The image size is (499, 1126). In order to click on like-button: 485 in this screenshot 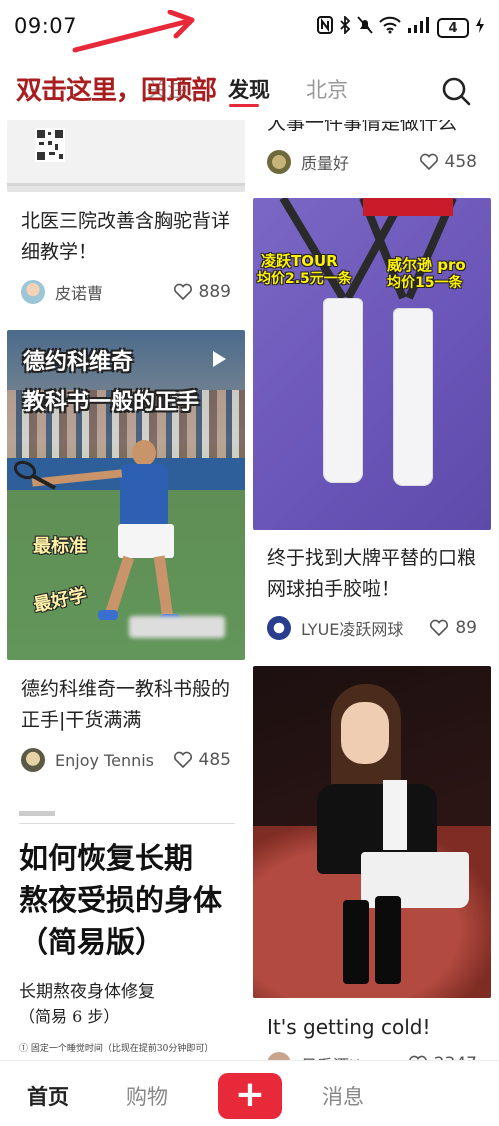, I will do `click(202, 760)`.